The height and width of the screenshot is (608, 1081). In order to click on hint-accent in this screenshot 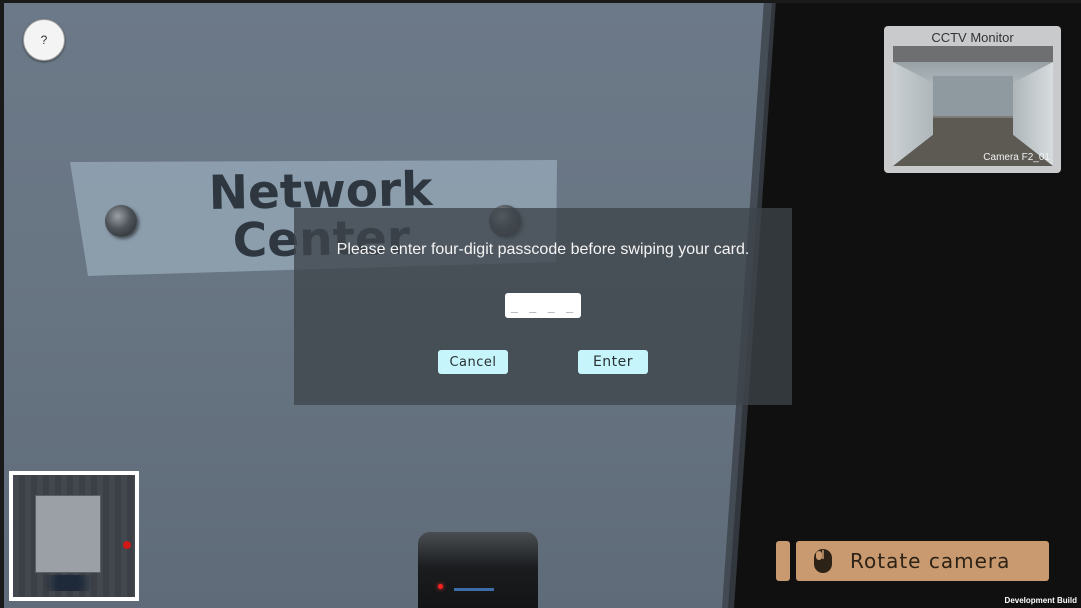, I will do `click(783, 561)`.